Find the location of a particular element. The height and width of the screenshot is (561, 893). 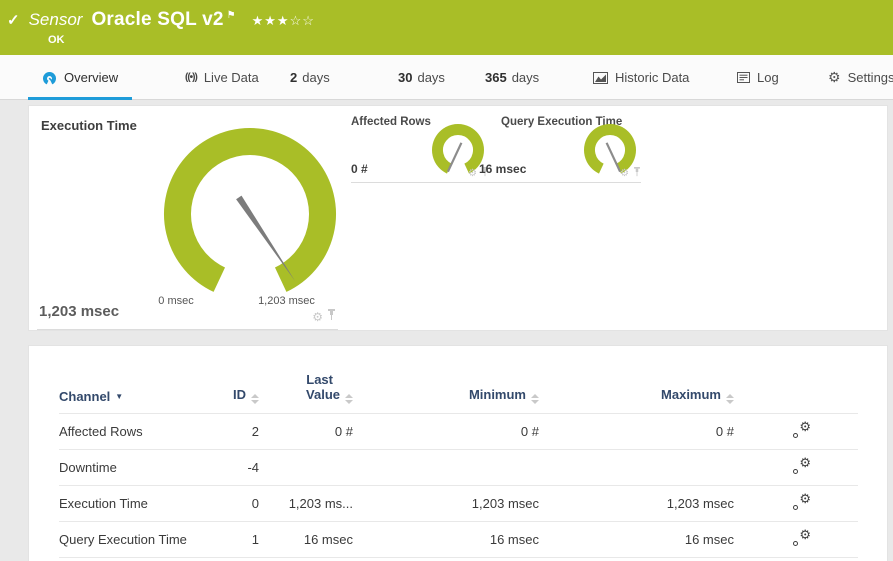

cell-channel: Affected Rows is located at coordinates (134, 431).